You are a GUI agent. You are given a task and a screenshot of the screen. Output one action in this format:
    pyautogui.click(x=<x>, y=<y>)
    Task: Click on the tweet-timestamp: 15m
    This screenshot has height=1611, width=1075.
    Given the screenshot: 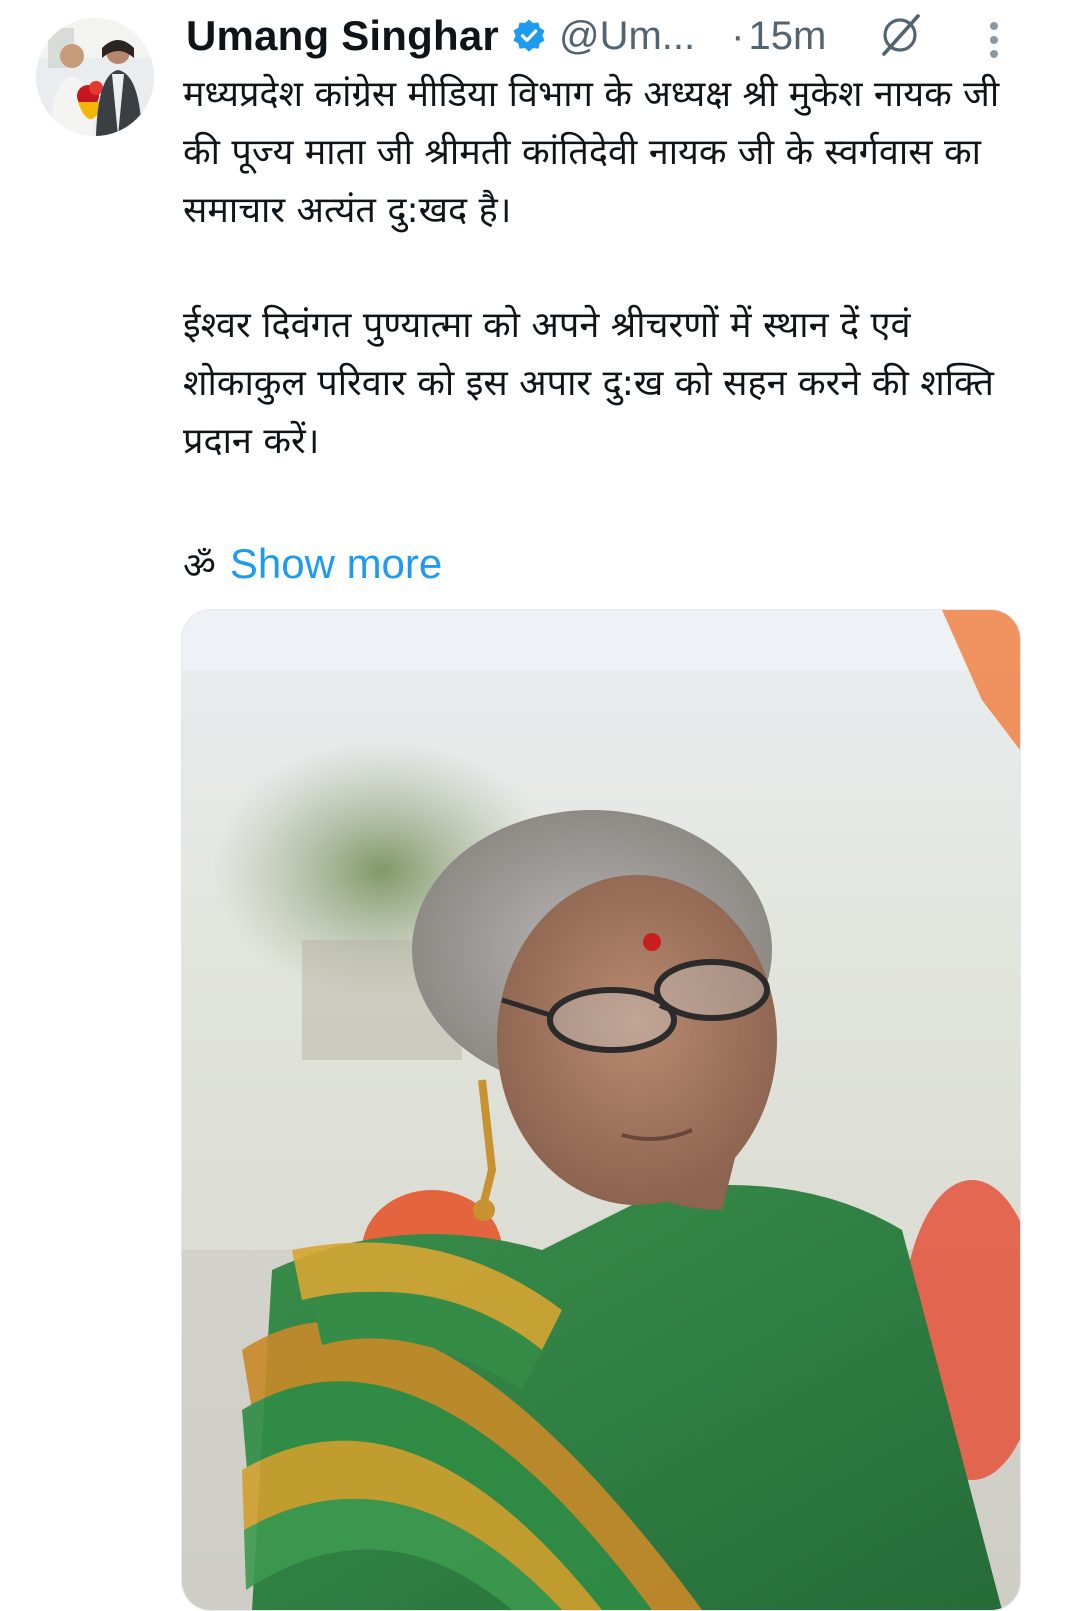 What is the action you would take?
    pyautogui.click(x=787, y=36)
    